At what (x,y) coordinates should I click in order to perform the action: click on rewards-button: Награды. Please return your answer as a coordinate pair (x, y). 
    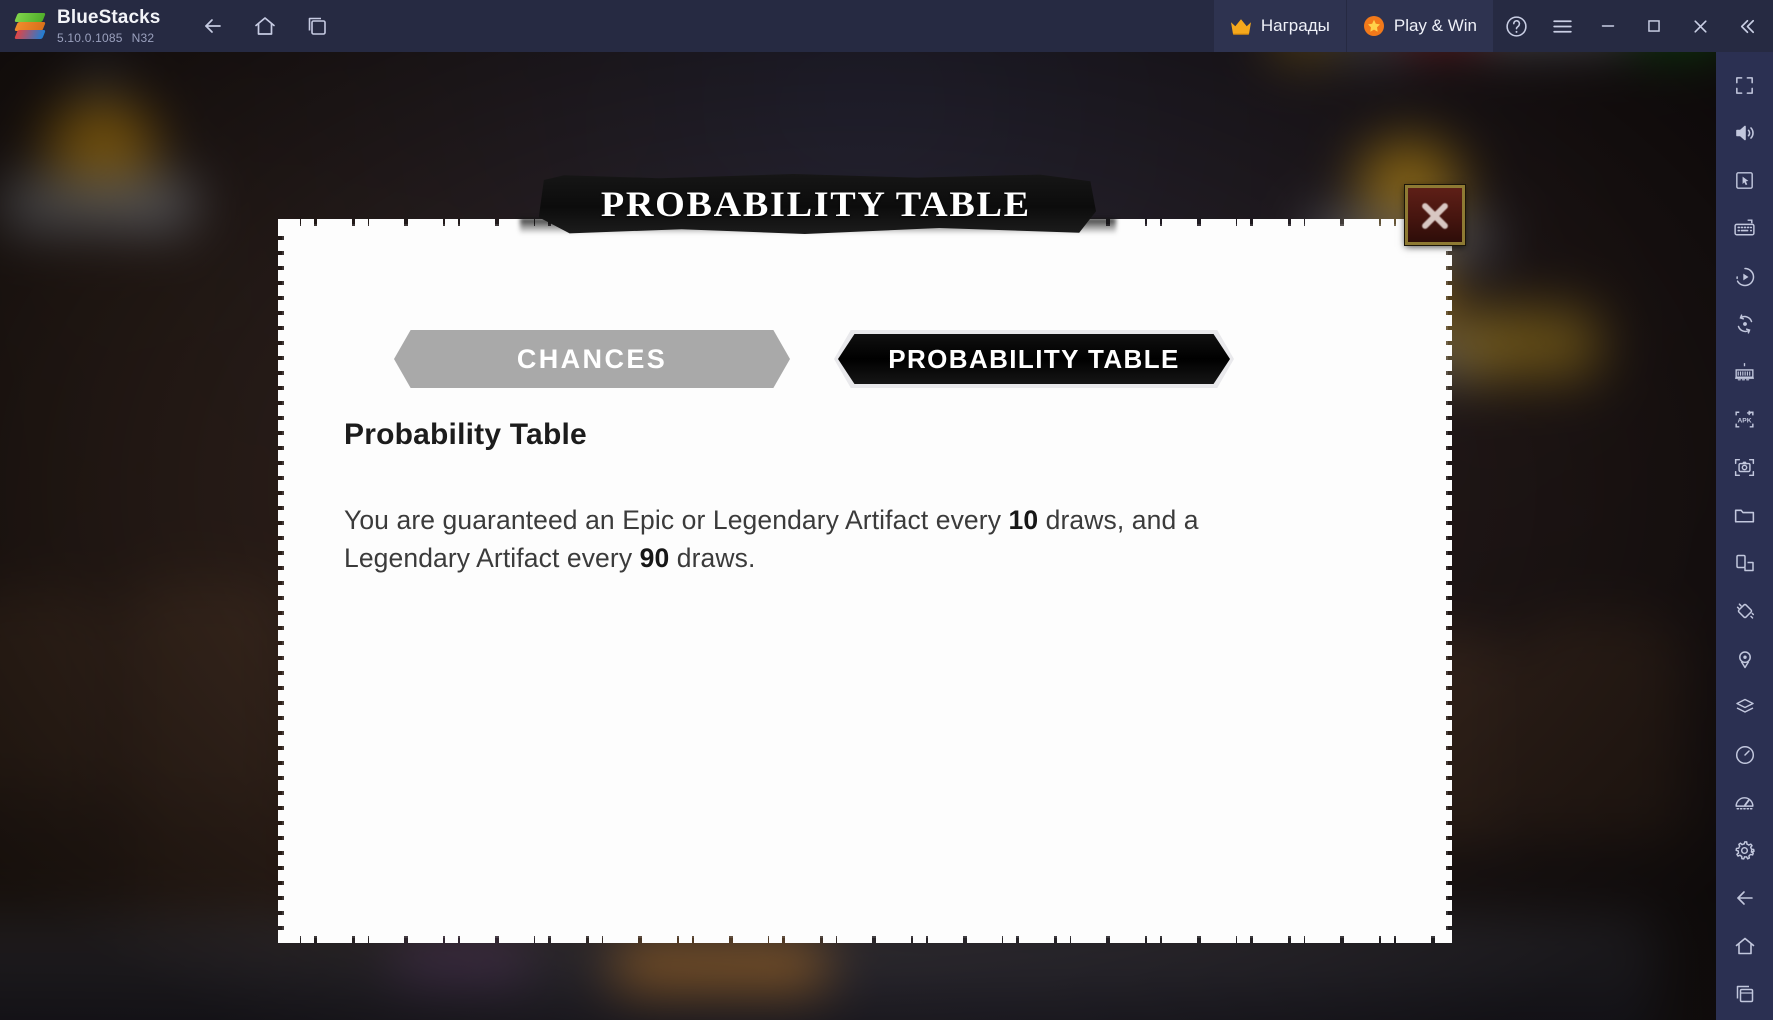
    Looking at the image, I should click on (1279, 26).